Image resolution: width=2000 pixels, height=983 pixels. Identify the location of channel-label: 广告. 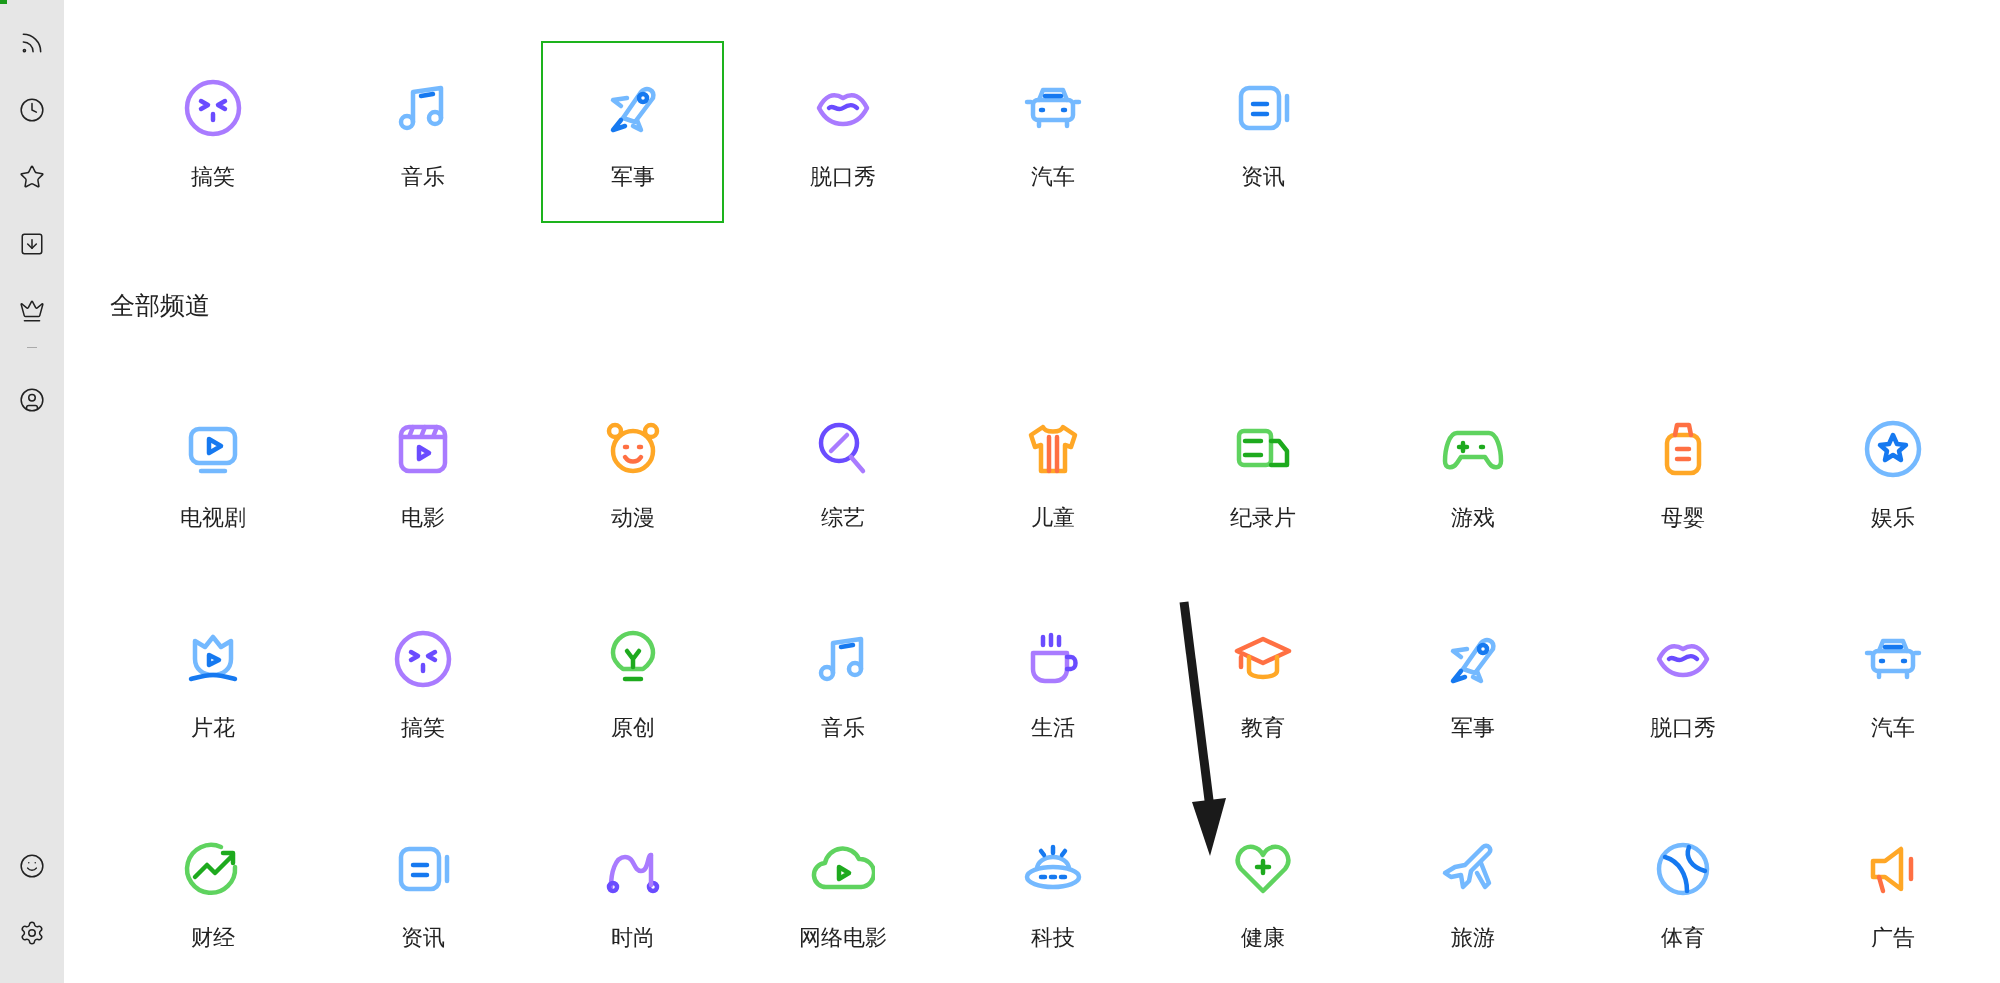
(1892, 938).